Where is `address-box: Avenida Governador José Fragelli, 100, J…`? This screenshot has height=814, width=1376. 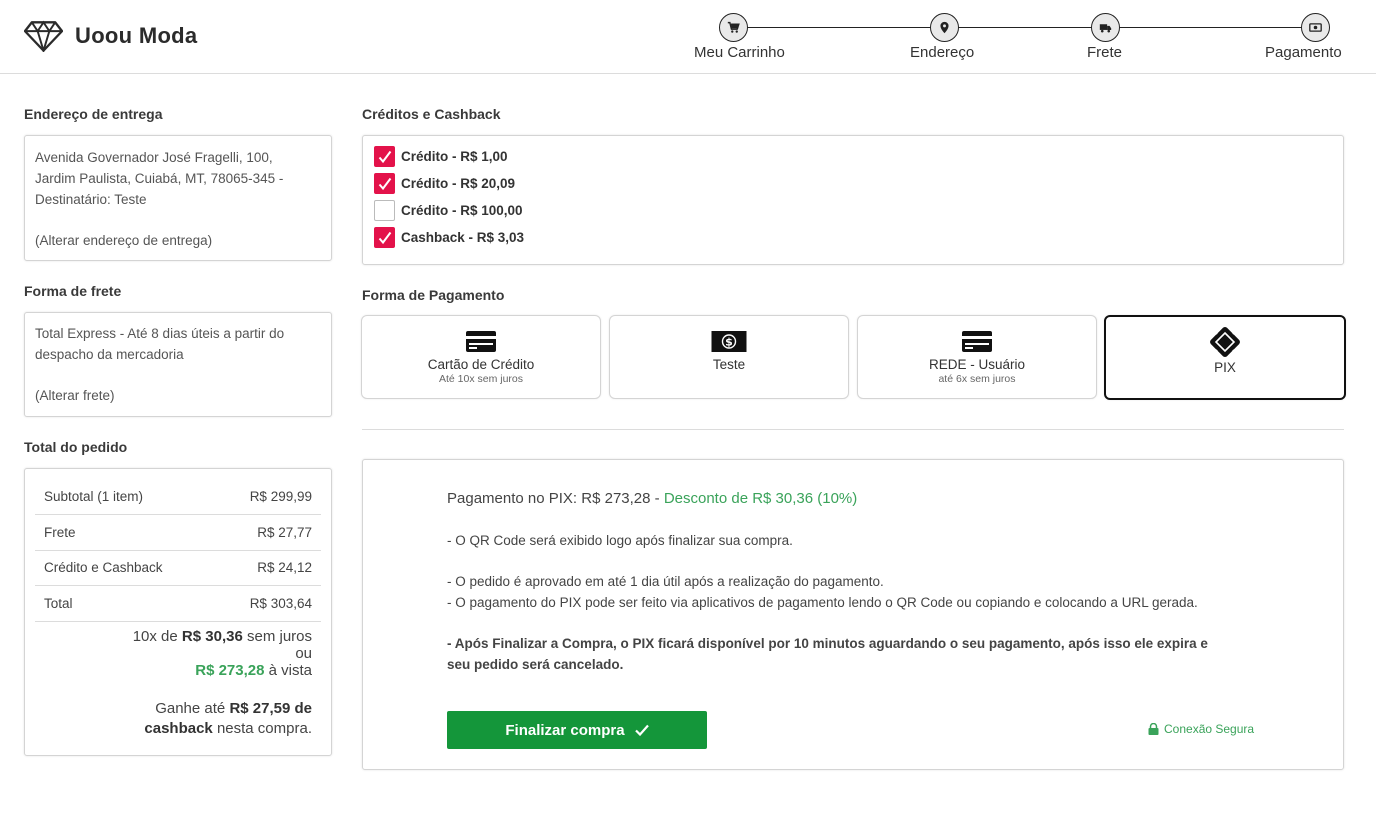 address-box: Avenida Governador José Fragelli, 100, J… is located at coordinates (178, 198).